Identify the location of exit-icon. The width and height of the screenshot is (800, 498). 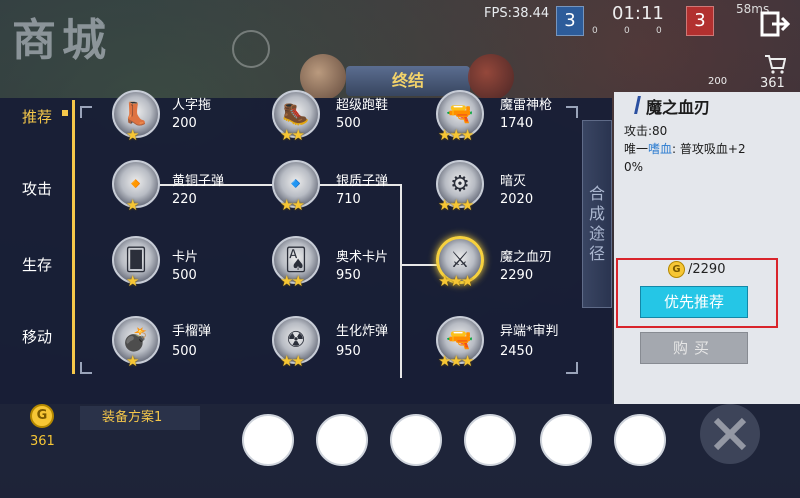
(775, 24).